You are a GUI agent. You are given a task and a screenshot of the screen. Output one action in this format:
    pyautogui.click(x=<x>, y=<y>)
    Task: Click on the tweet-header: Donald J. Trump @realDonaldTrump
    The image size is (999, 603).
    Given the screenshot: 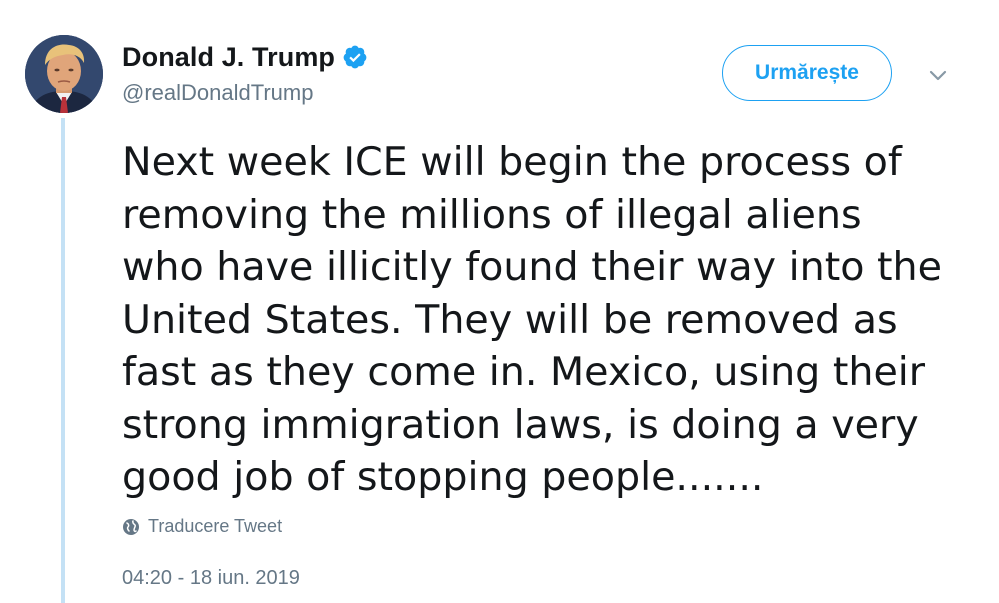 What is the action you would take?
    pyautogui.click(x=245, y=73)
    